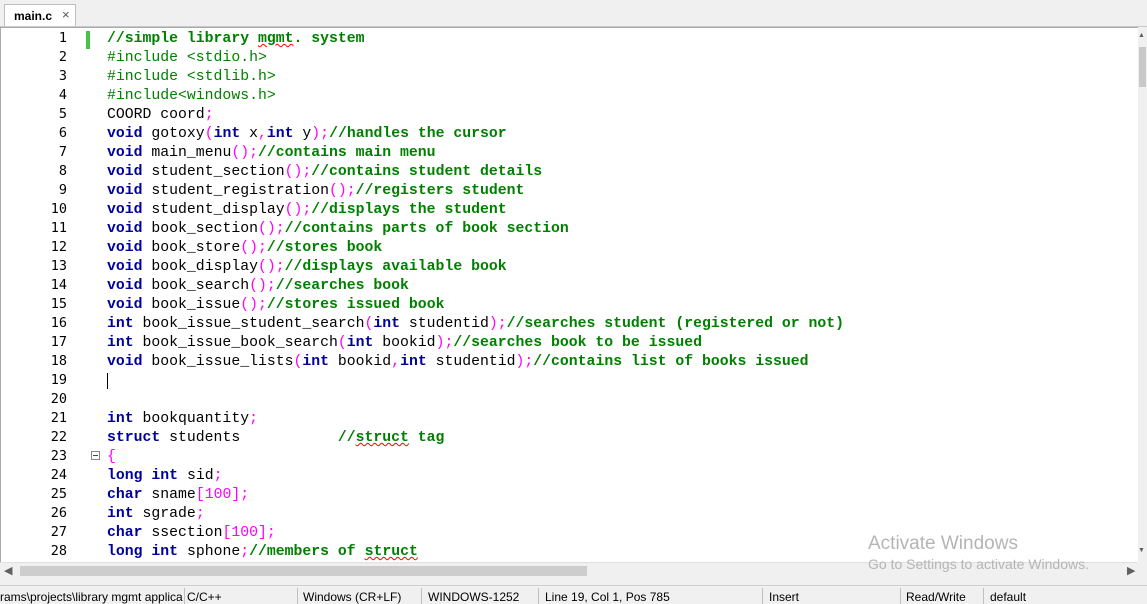 The image size is (1147, 604). What do you see at coordinates (426, 229) in the screenshot?
I see `code-token: //contains parts of book section` at bounding box center [426, 229].